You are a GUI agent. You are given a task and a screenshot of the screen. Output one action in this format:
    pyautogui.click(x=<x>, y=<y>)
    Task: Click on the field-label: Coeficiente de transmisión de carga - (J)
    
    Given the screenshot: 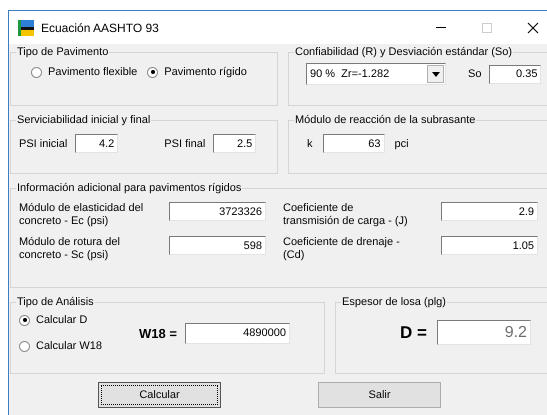 What is the action you would take?
    pyautogui.click(x=346, y=215)
    